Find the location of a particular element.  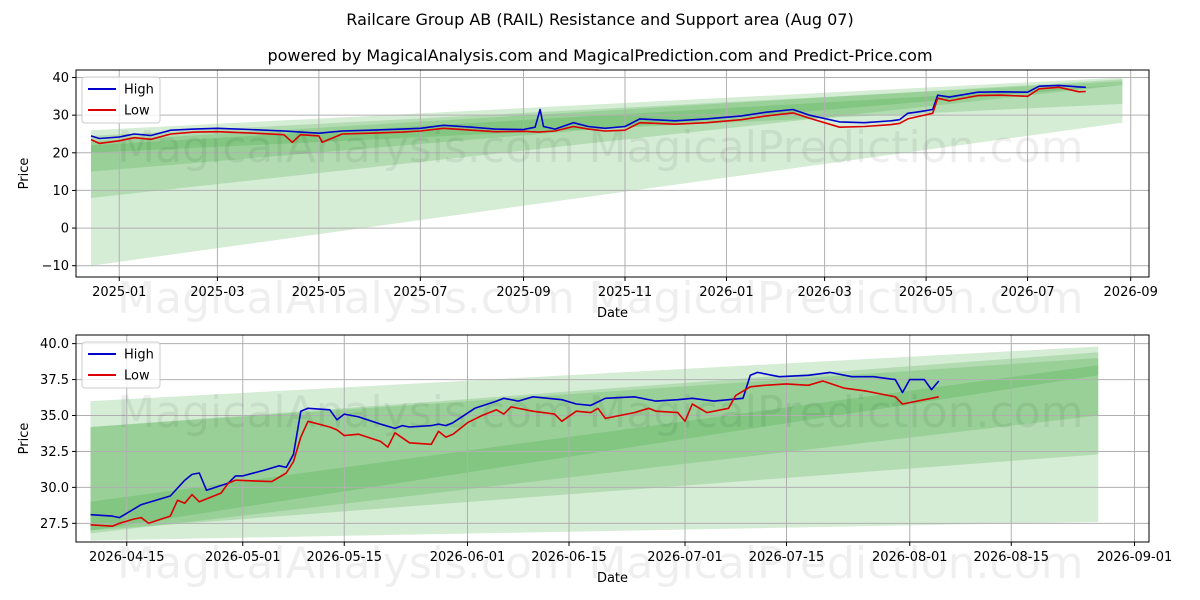

y-tick-label: 35.0 is located at coordinates (54, 416).